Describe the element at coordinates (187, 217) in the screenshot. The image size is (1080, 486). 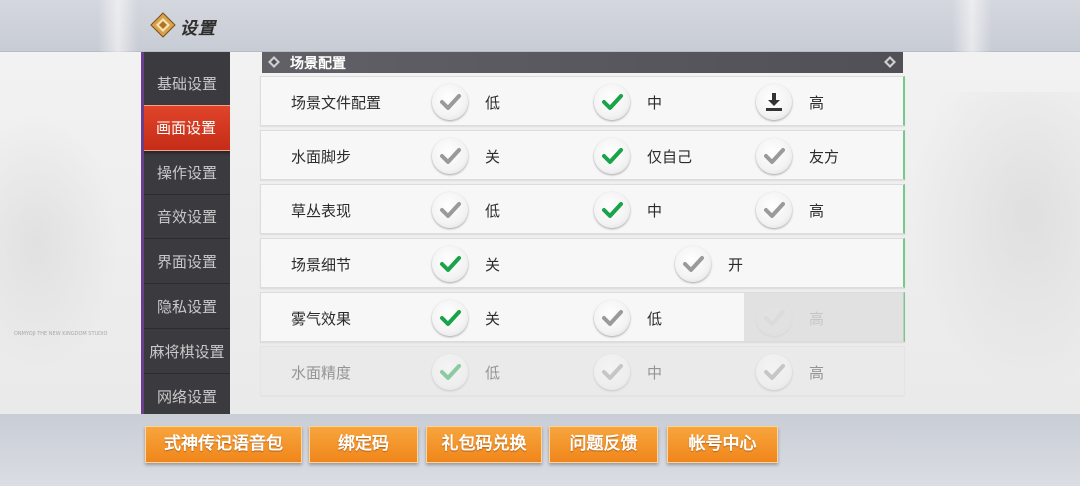
I see `sidebar-item: 音效设置` at that location.